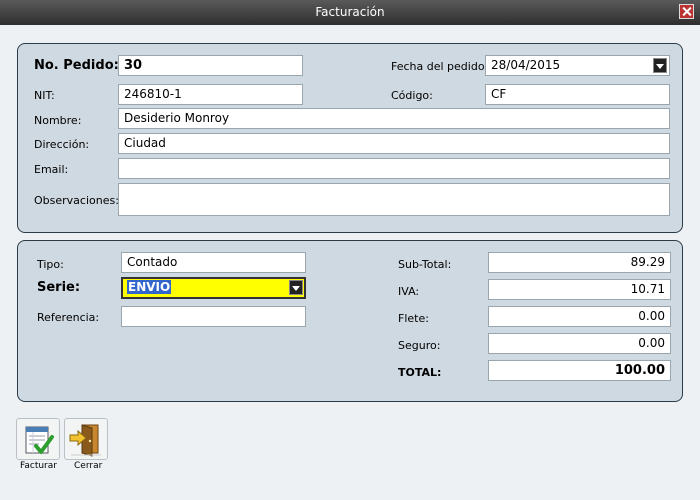  I want to click on referencia-label: Referencia:, so click(68, 317).